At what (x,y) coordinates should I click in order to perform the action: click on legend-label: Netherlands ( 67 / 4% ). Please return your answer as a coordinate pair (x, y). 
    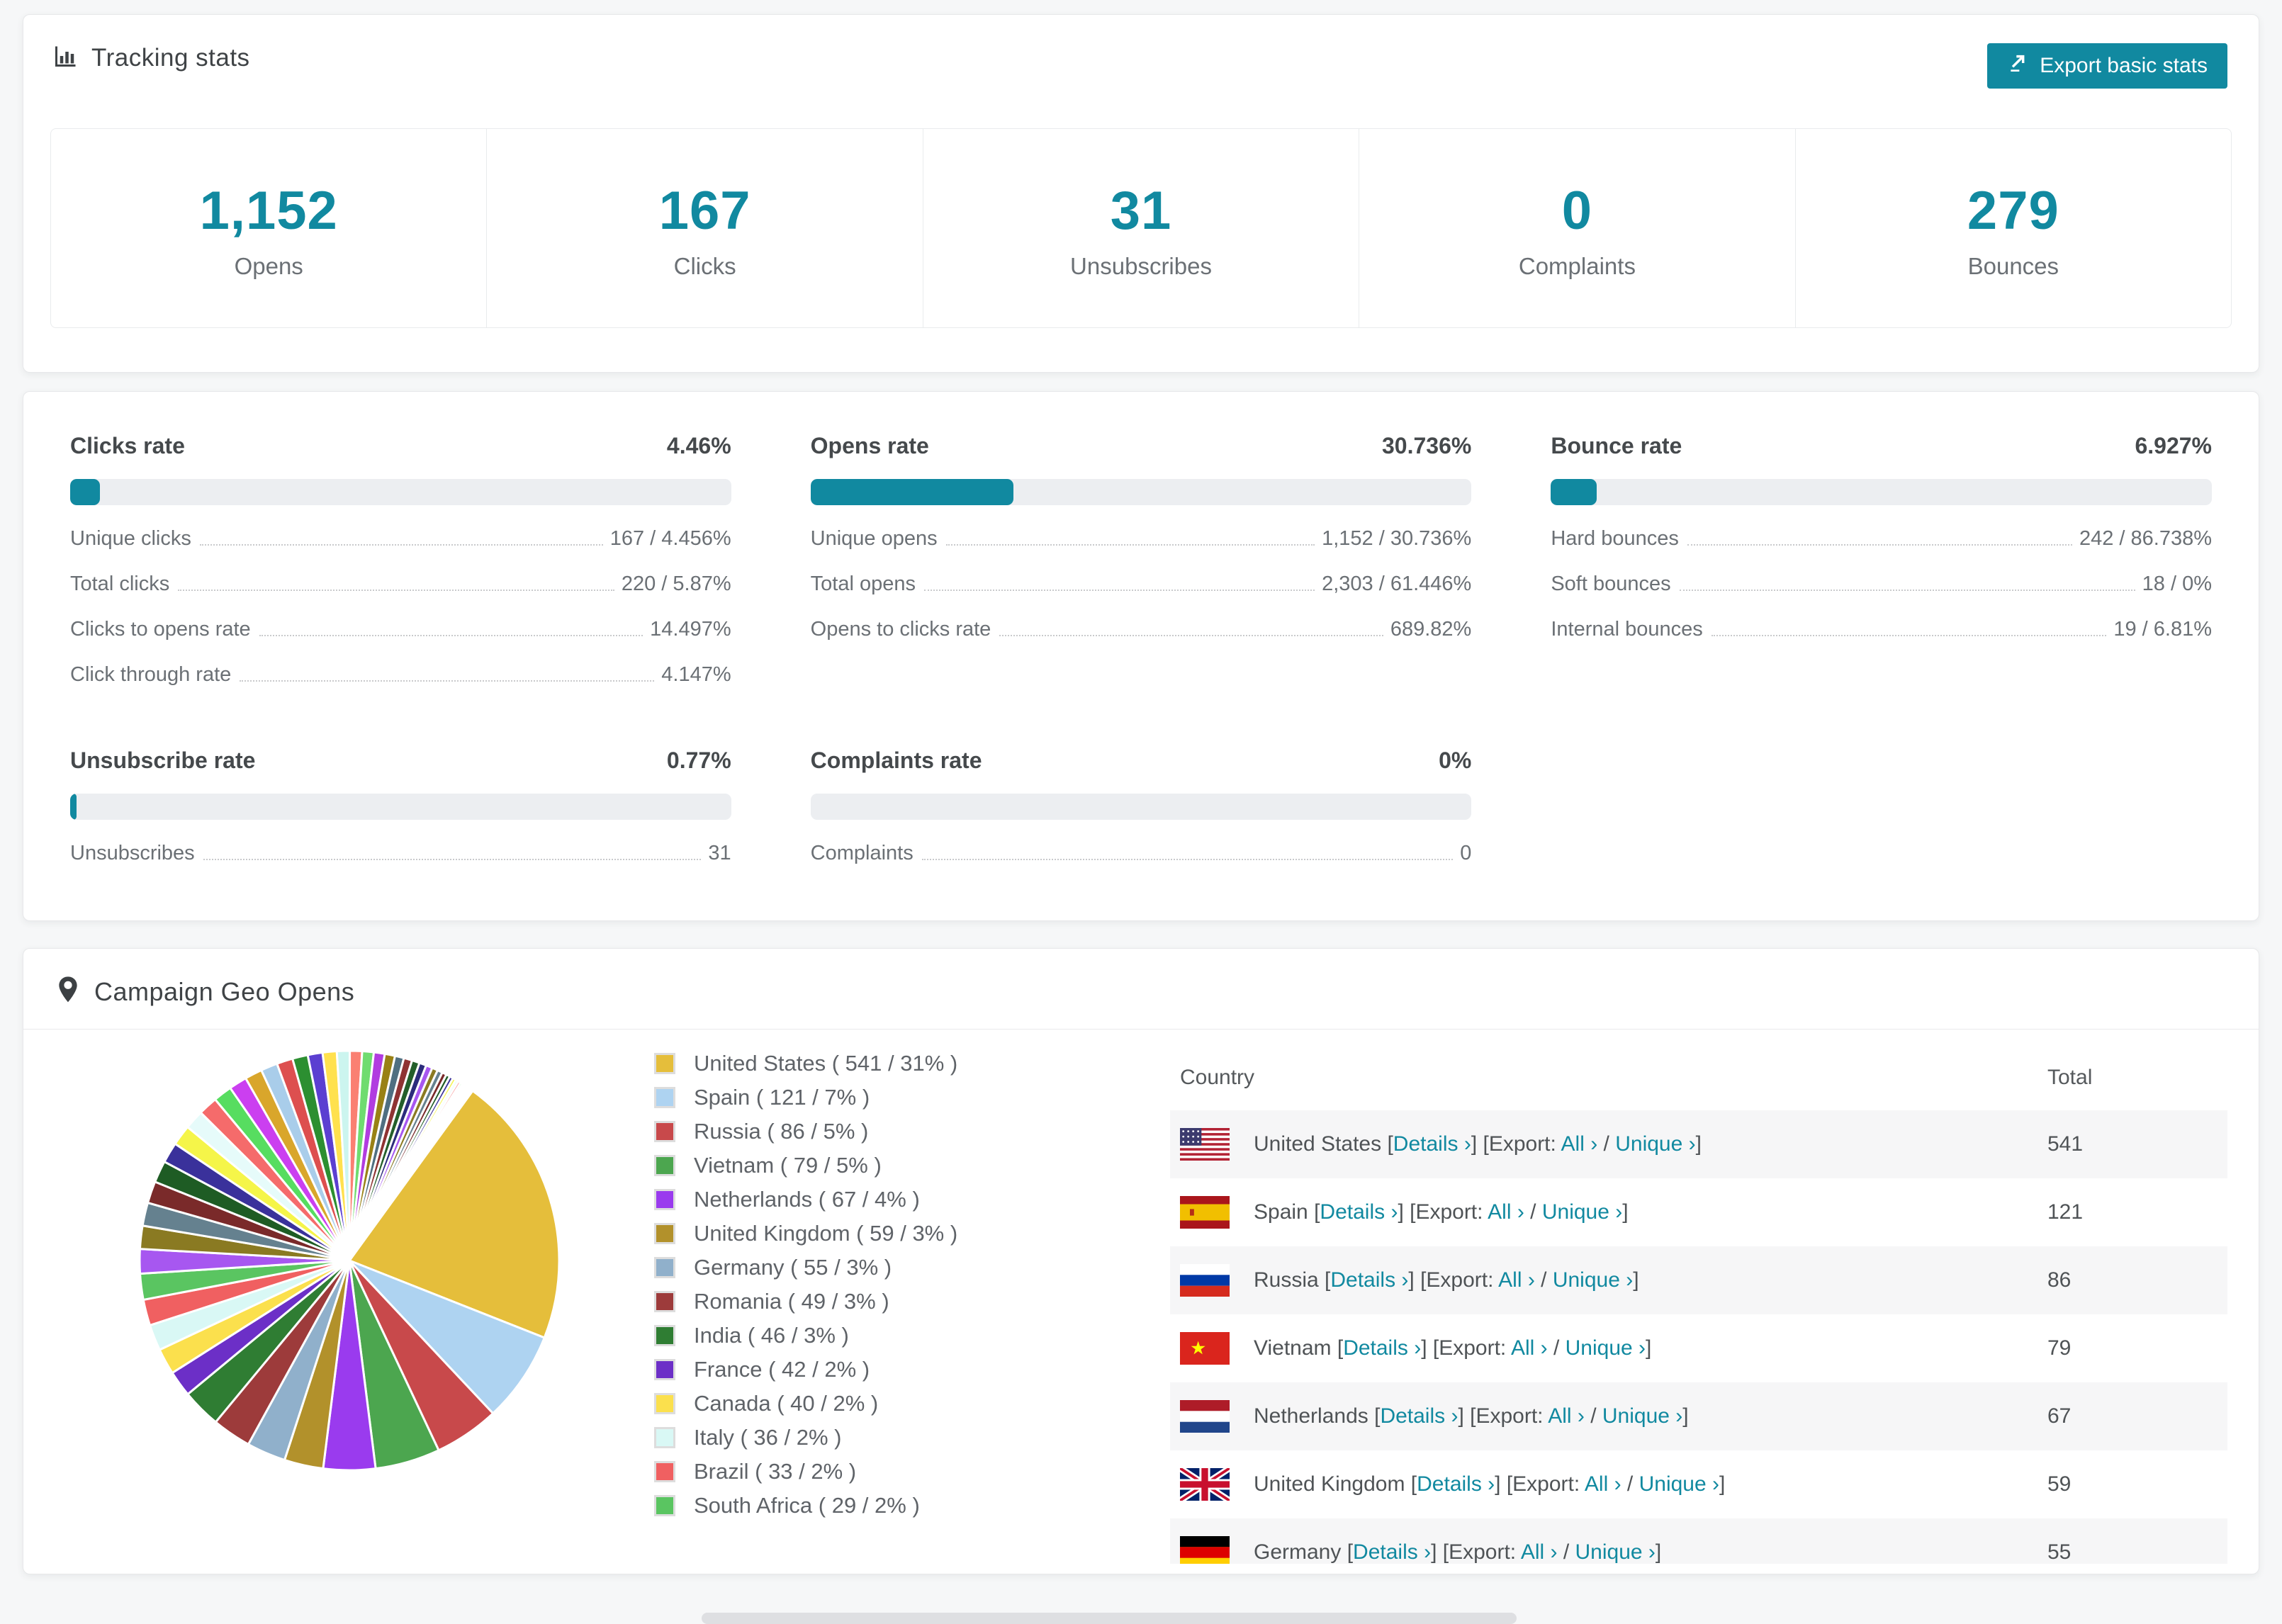
    Looking at the image, I should click on (807, 1199).